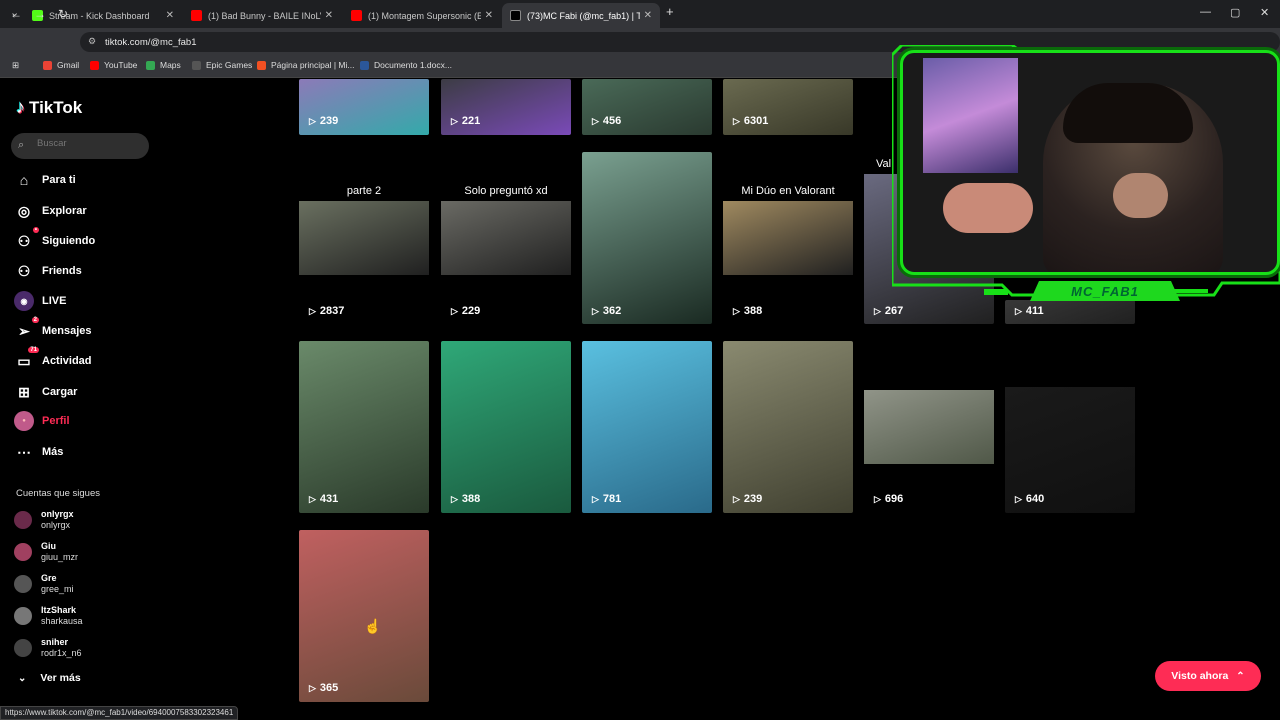 The height and width of the screenshot is (720, 1280). I want to click on account-handle: gree_mi, so click(57, 589).